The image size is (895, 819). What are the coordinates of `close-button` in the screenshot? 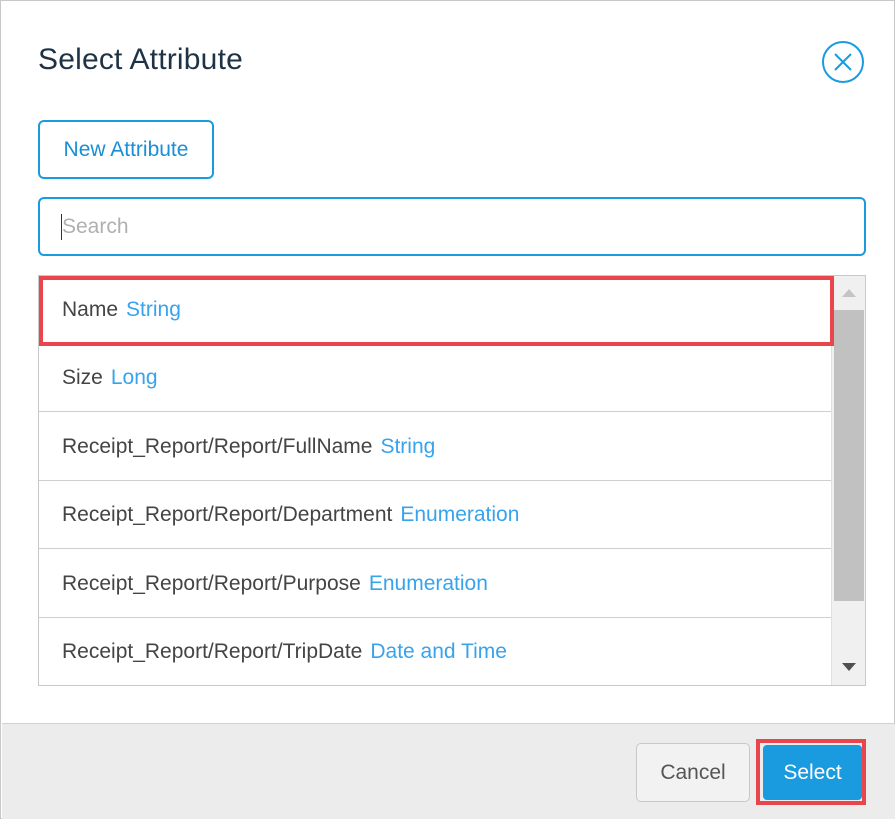 It's located at (843, 62).